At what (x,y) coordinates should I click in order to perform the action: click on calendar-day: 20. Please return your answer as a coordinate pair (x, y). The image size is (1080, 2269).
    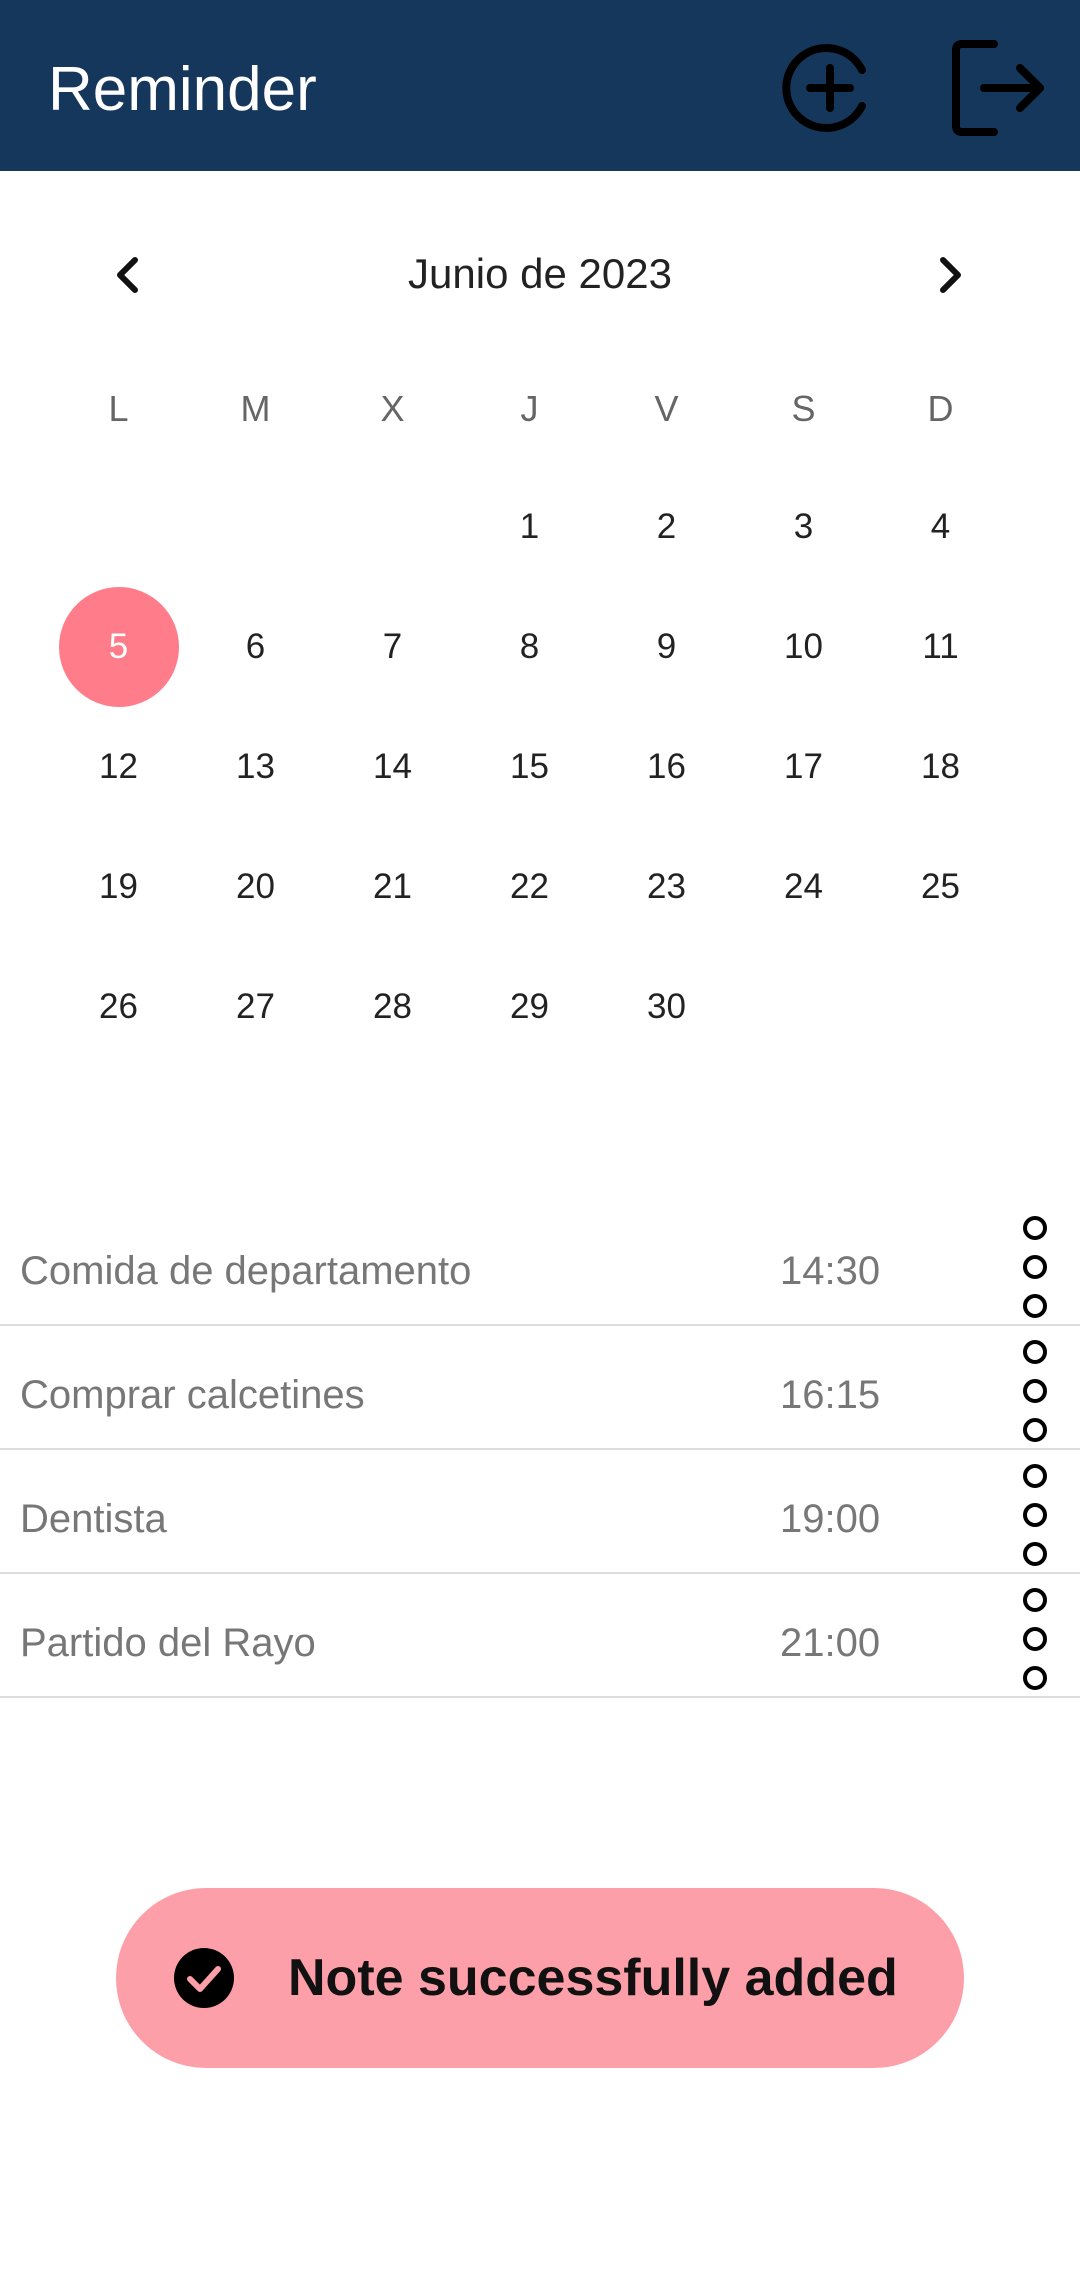
    Looking at the image, I should click on (255, 887).